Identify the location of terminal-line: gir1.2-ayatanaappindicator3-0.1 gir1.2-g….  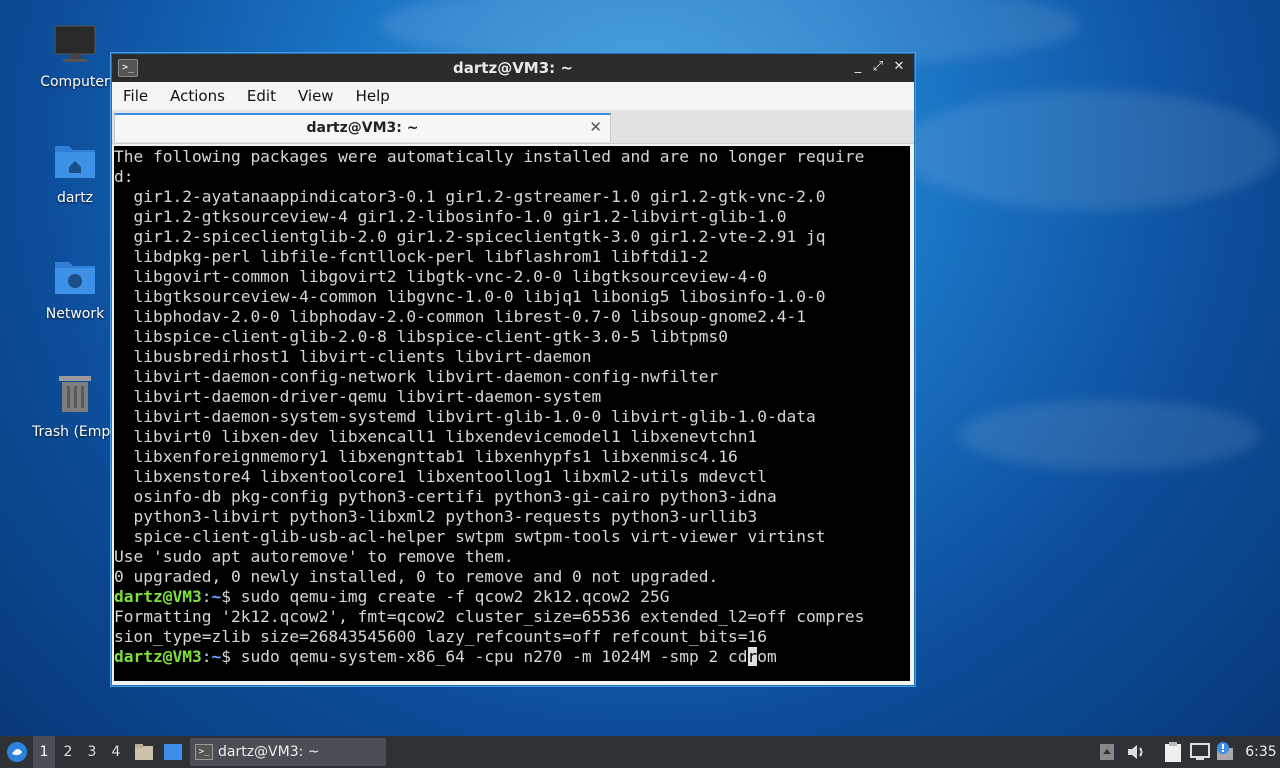
(470, 196).